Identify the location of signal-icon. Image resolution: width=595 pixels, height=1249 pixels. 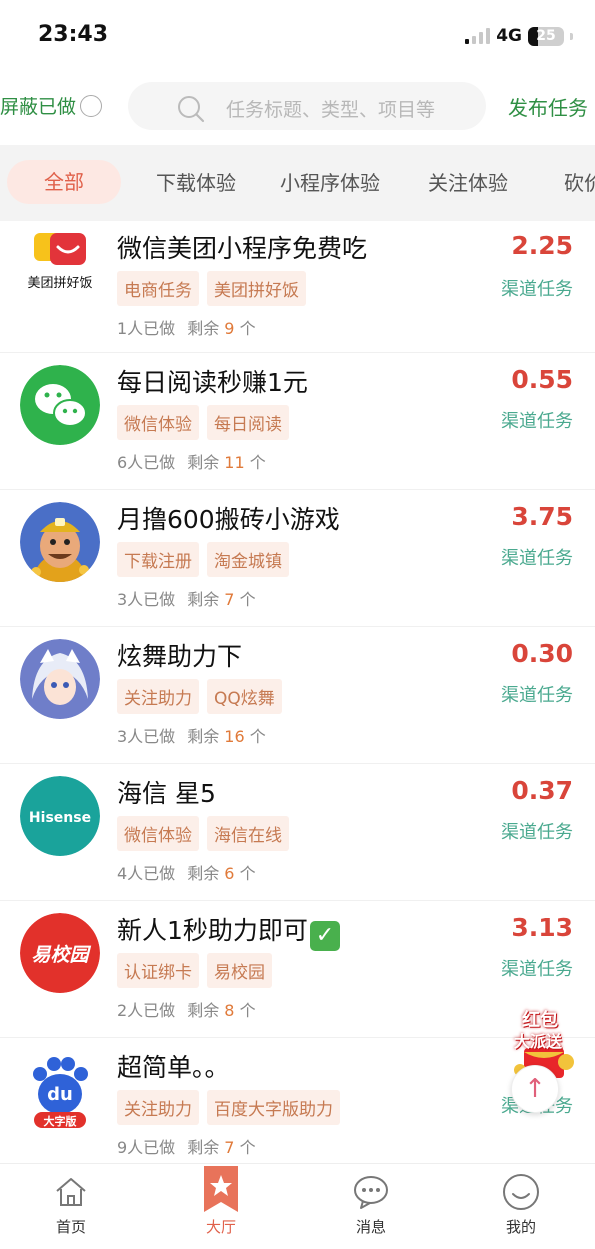
(478, 36).